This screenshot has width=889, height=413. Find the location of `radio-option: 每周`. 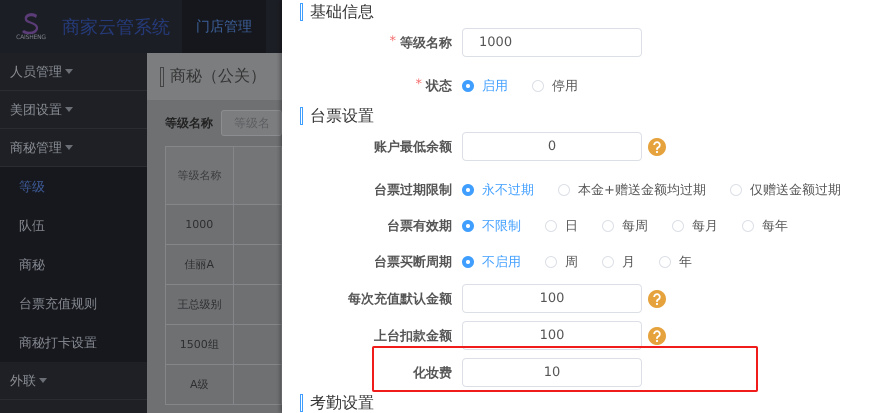

radio-option: 每周 is located at coordinates (625, 226).